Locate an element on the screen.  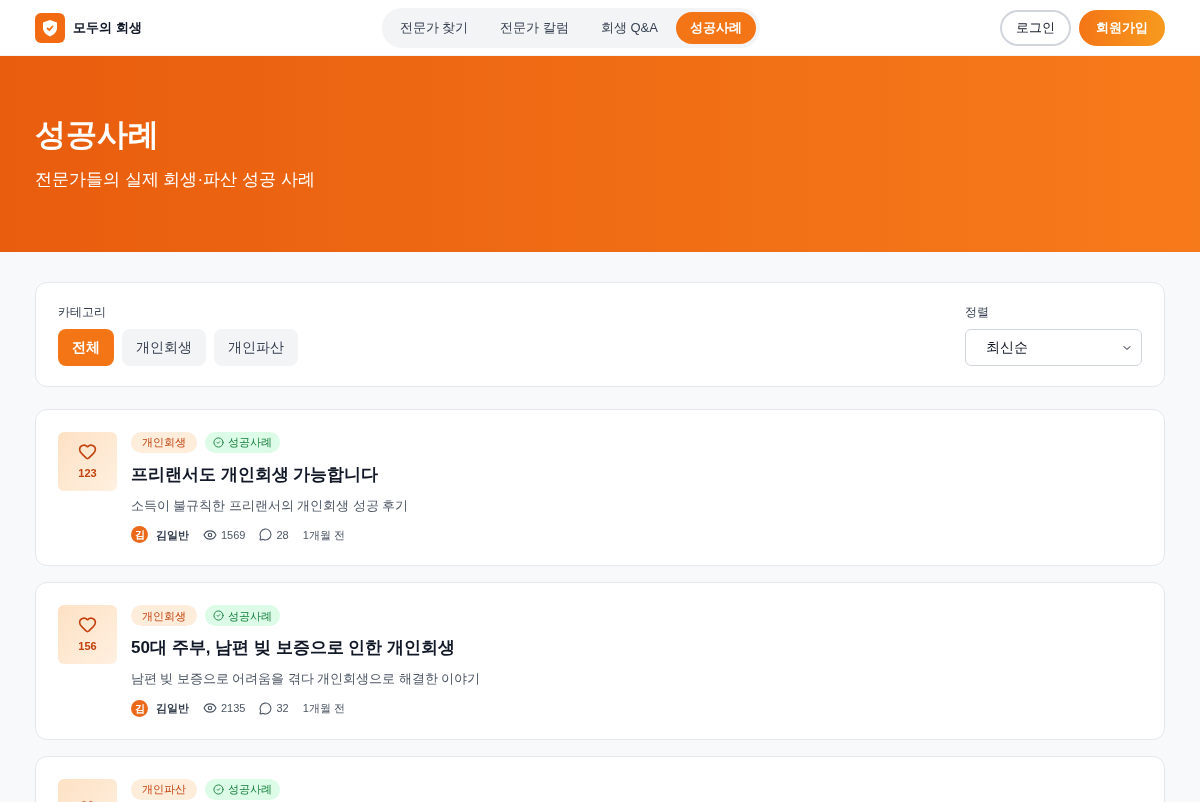
post-card: 개인파산 성공사례 is located at coordinates (600, 778).